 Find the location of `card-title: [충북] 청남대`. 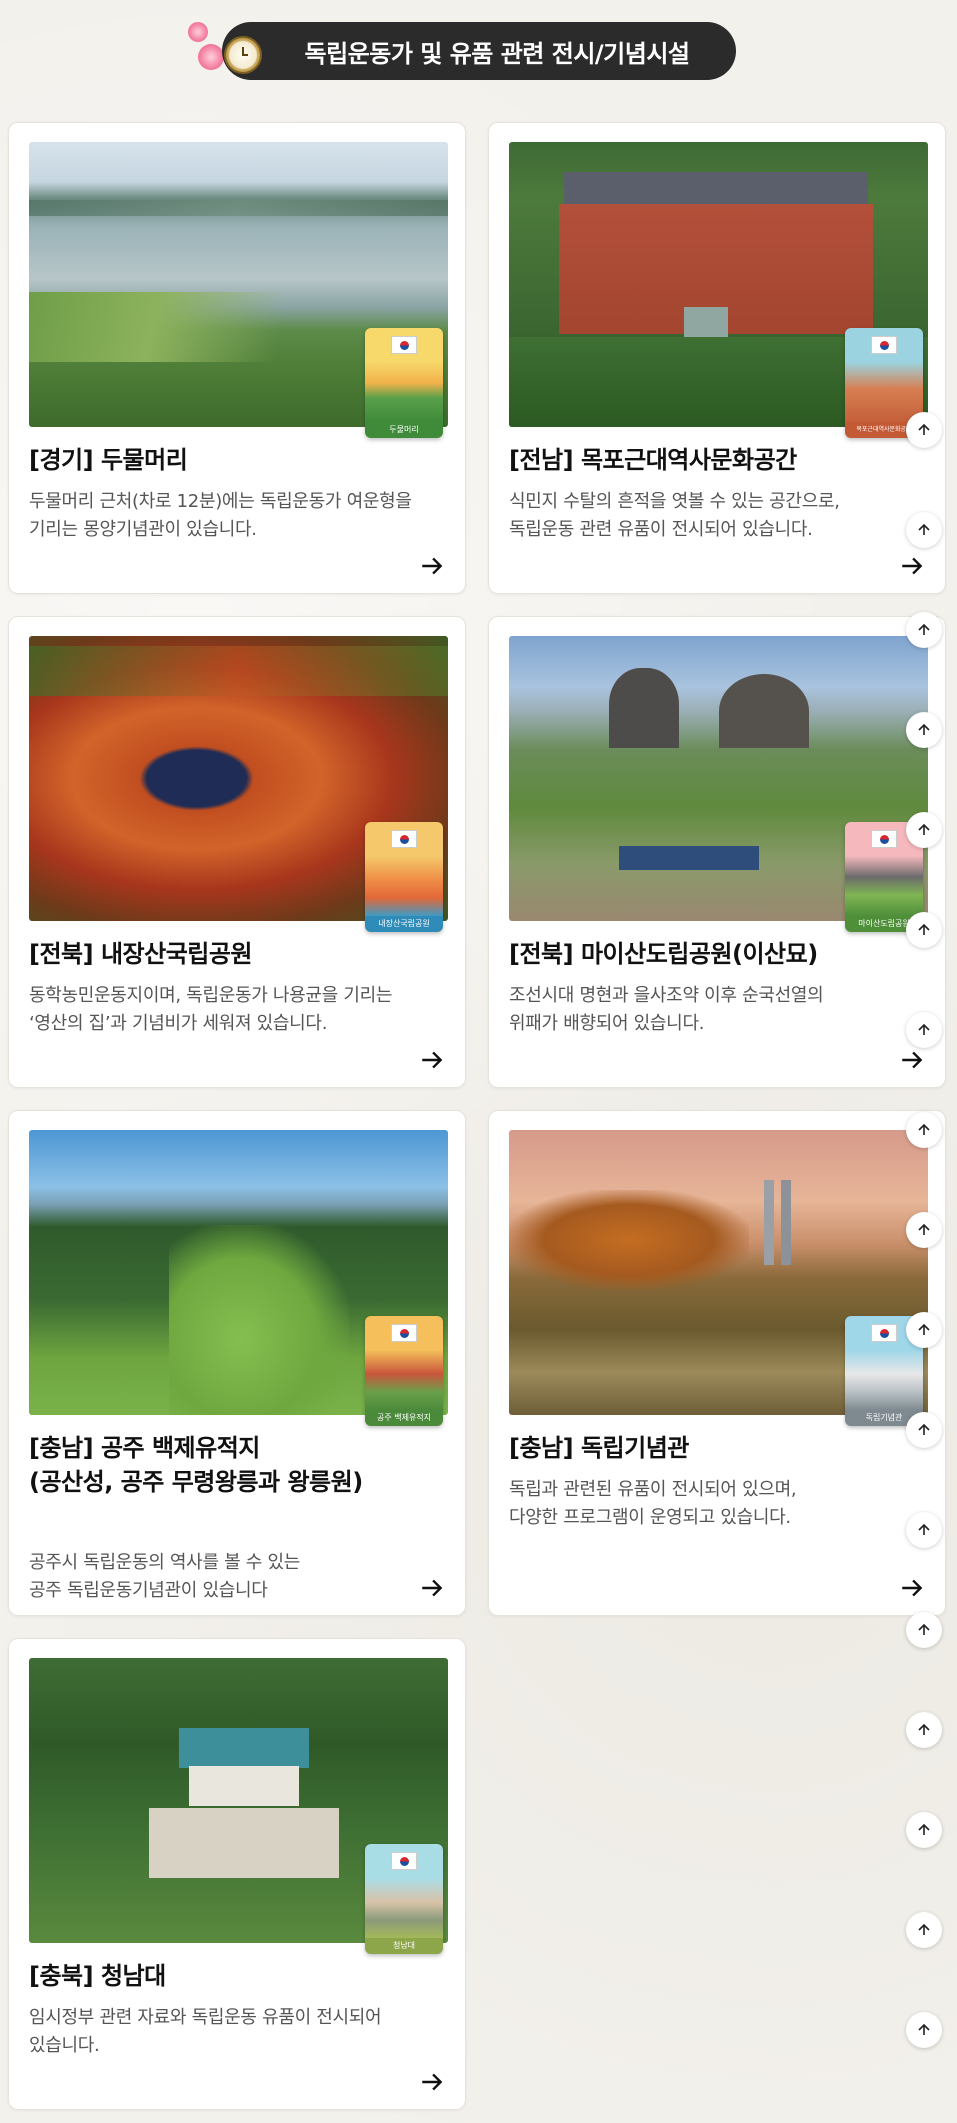

card-title: [충북] 청남대 is located at coordinates (97, 1976).